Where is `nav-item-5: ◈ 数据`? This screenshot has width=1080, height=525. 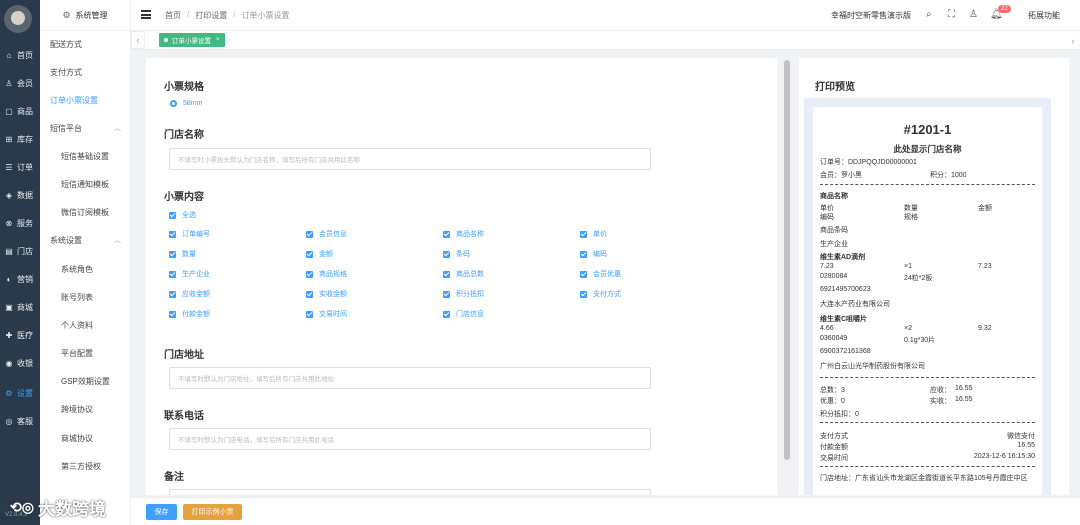 nav-item-5: ◈ 数据 is located at coordinates (20, 195).